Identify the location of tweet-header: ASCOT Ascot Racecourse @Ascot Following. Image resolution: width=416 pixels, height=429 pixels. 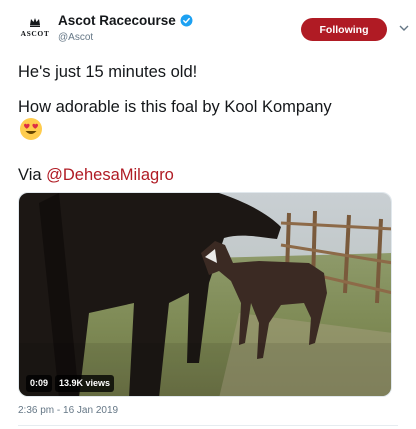
(213, 30).